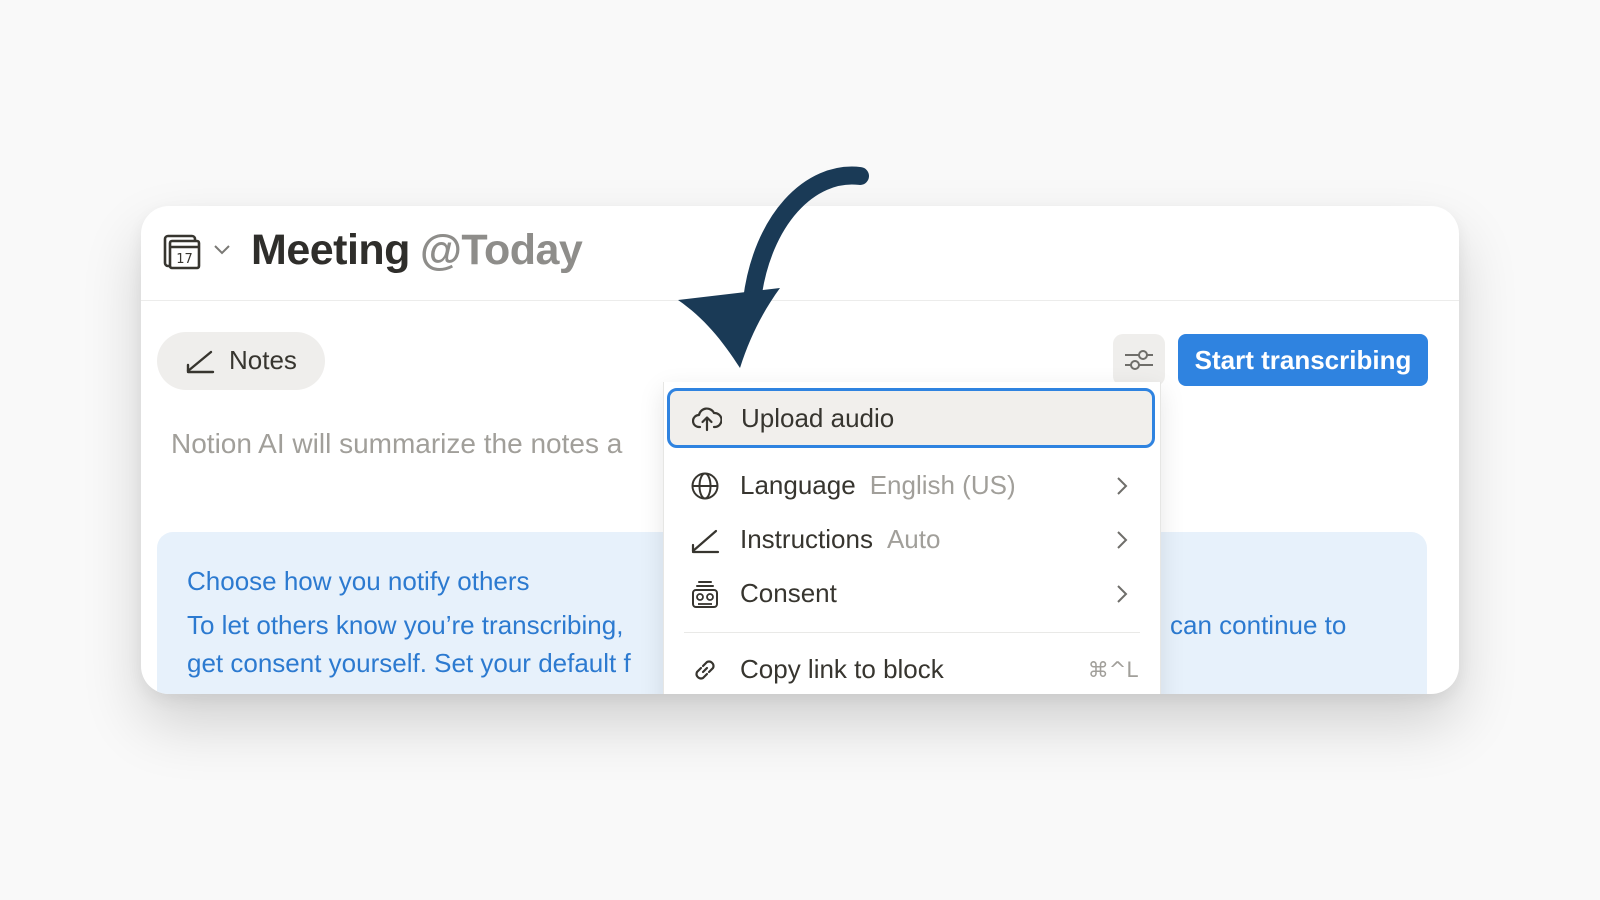 Image resolution: width=1600 pixels, height=900 pixels. What do you see at coordinates (798, 485) in the screenshot?
I see `language-label: Language` at bounding box center [798, 485].